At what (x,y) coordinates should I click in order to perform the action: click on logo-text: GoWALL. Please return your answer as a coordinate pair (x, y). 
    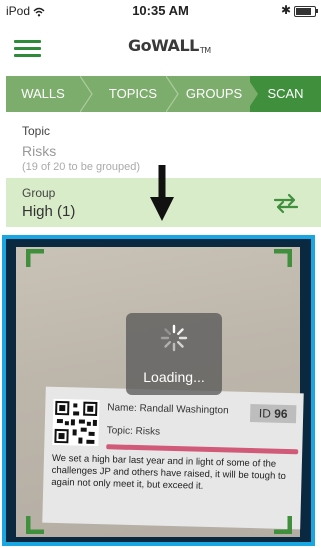
    Looking at the image, I should click on (163, 45).